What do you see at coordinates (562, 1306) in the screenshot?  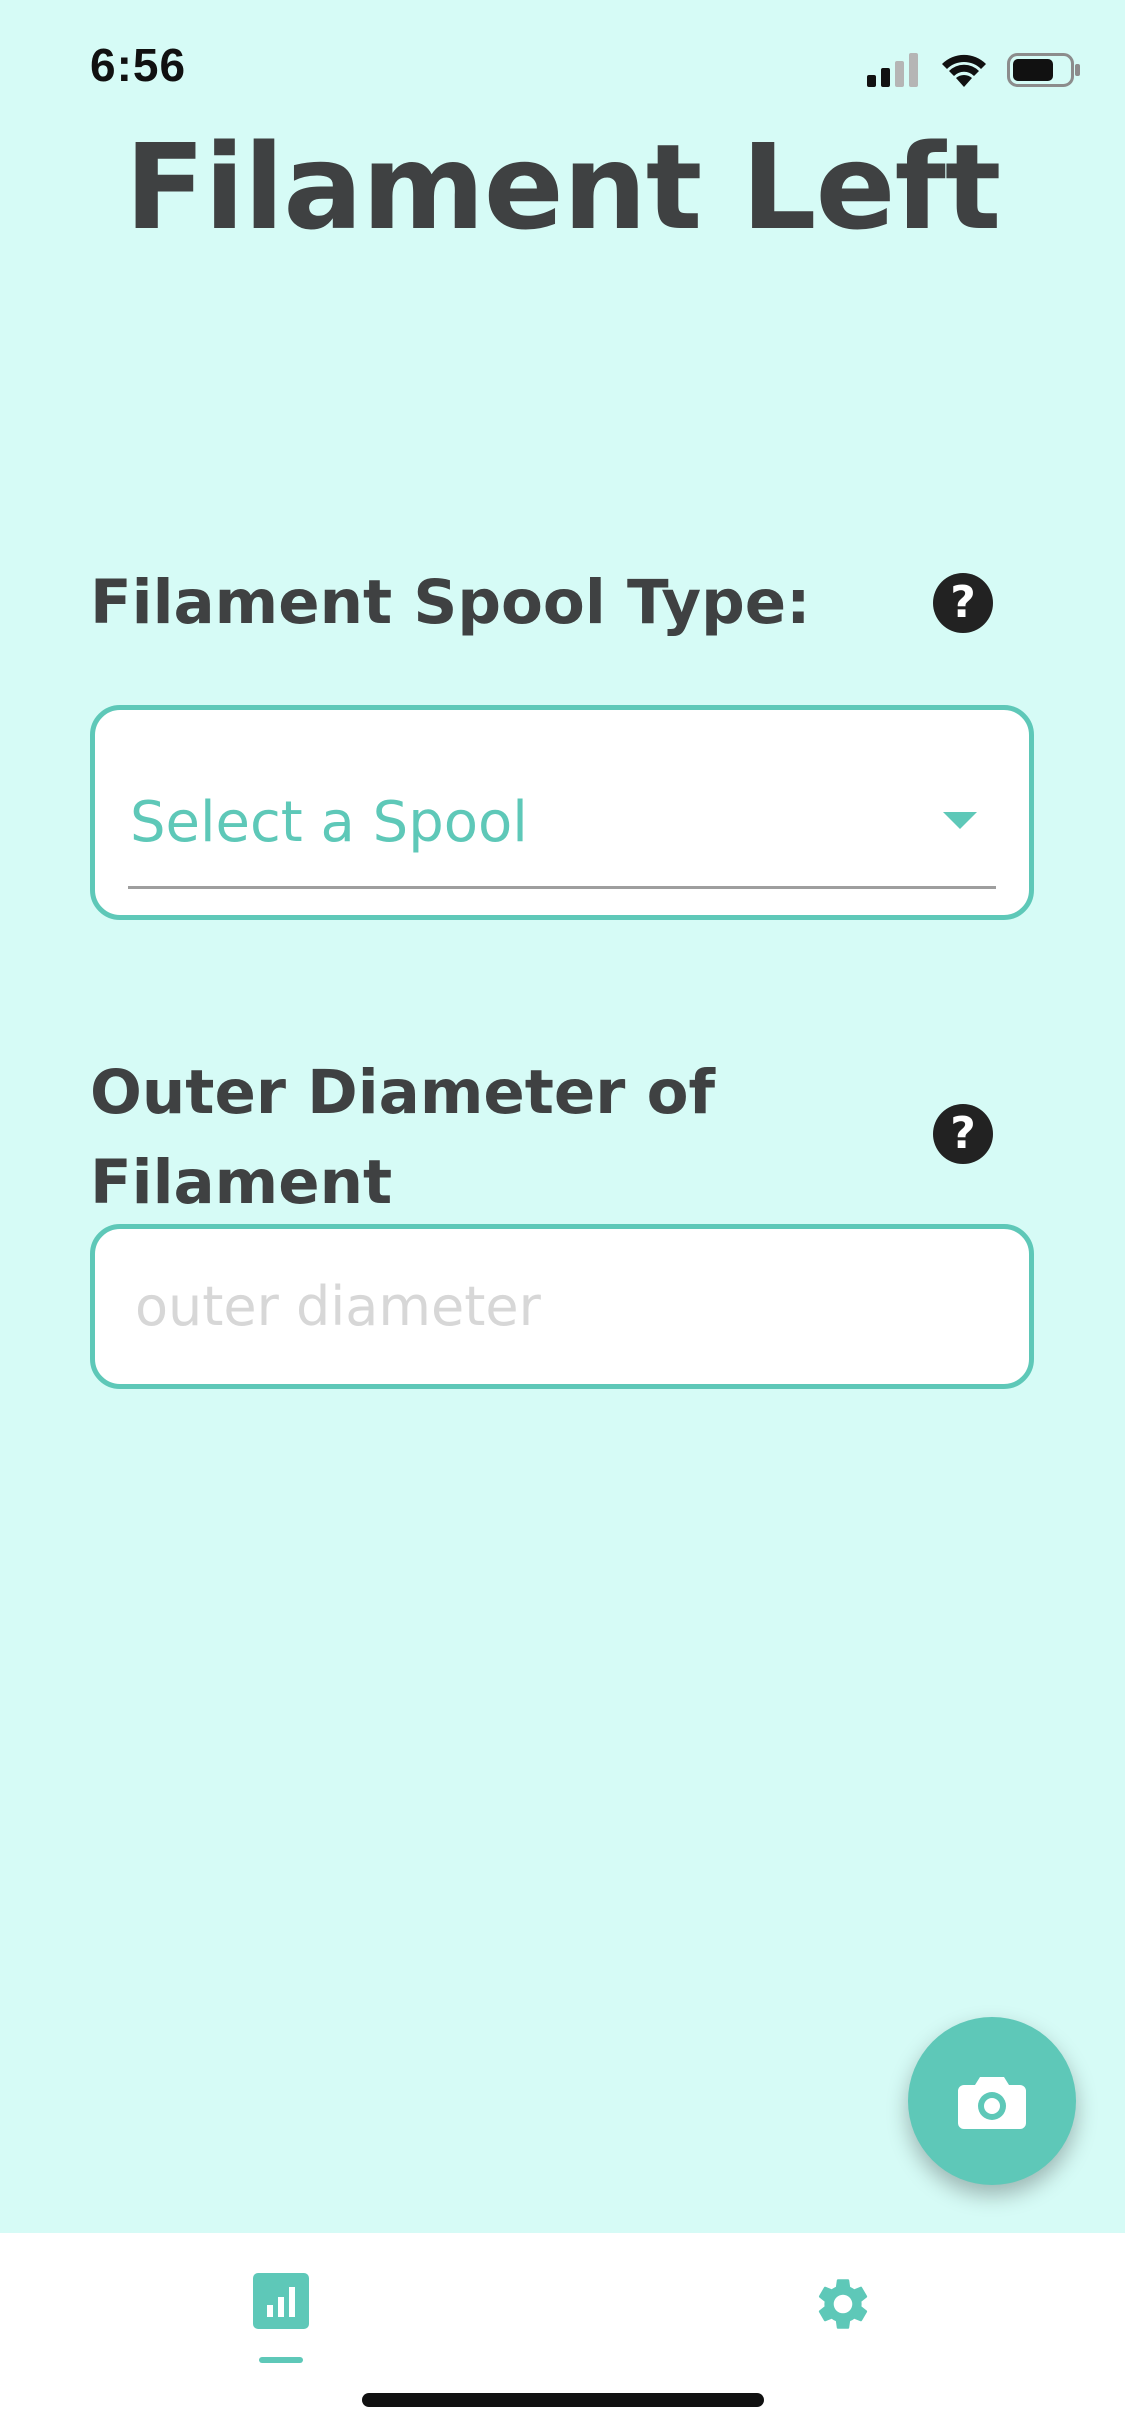 I see `outer-diameter-input` at bounding box center [562, 1306].